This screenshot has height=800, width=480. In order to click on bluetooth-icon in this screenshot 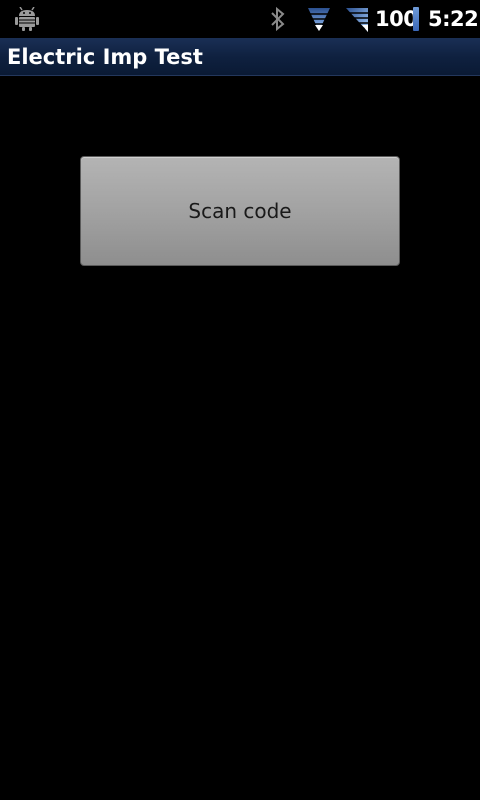, I will do `click(278, 19)`.